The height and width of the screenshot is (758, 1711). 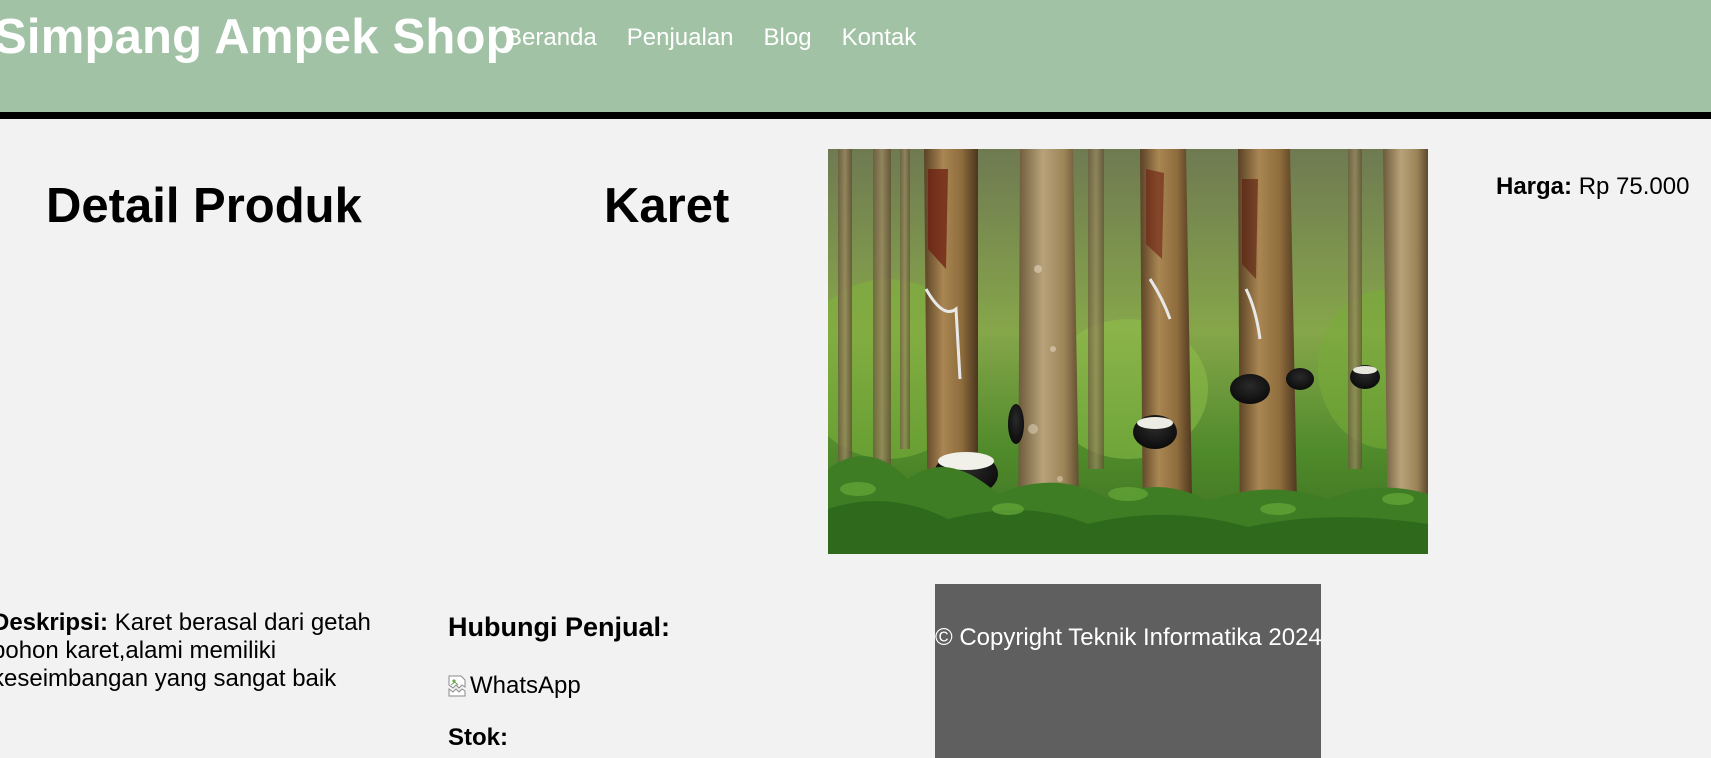 I want to click on main-nav: Beranda Penjualan Blog Kontak, so click(x=726, y=38).